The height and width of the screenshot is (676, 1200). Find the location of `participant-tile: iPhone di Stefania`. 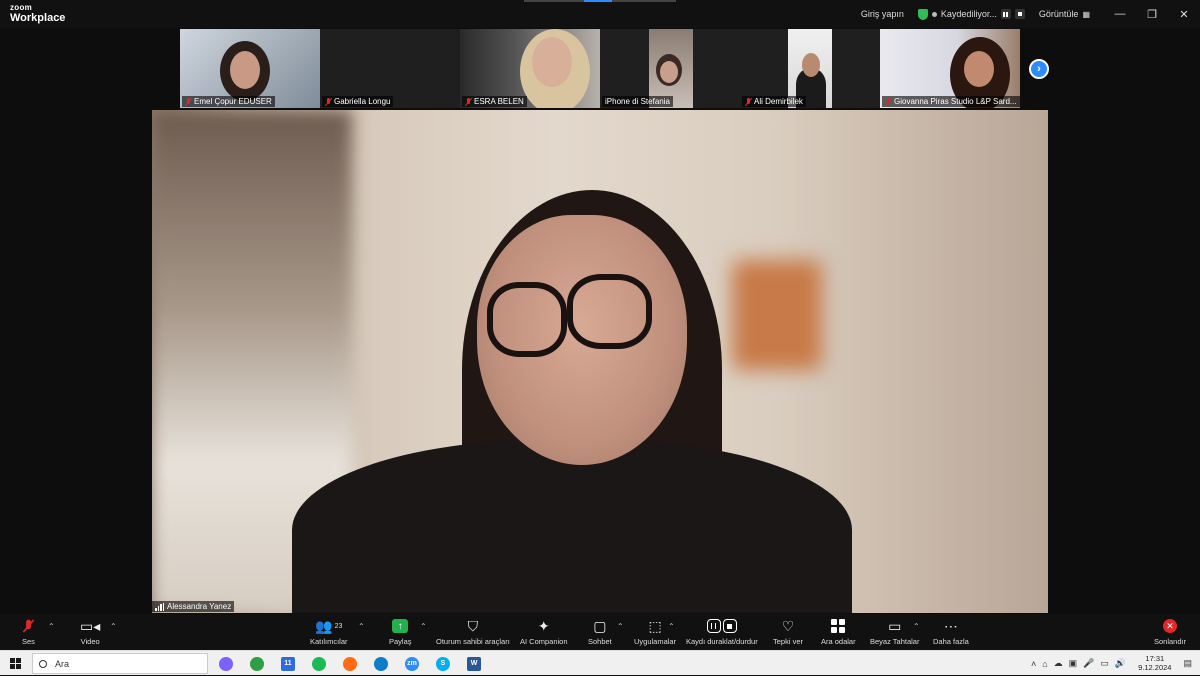

participant-tile: iPhone di Stefania is located at coordinates (670, 68).